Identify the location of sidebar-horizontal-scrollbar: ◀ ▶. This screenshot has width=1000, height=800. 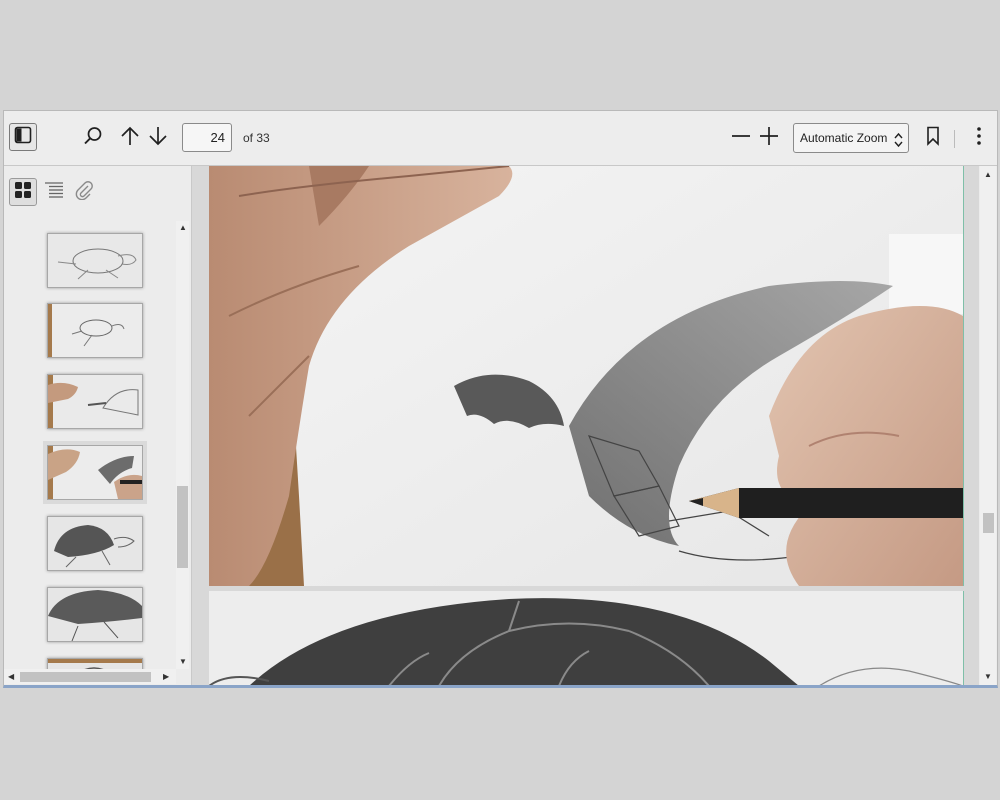
(90, 676).